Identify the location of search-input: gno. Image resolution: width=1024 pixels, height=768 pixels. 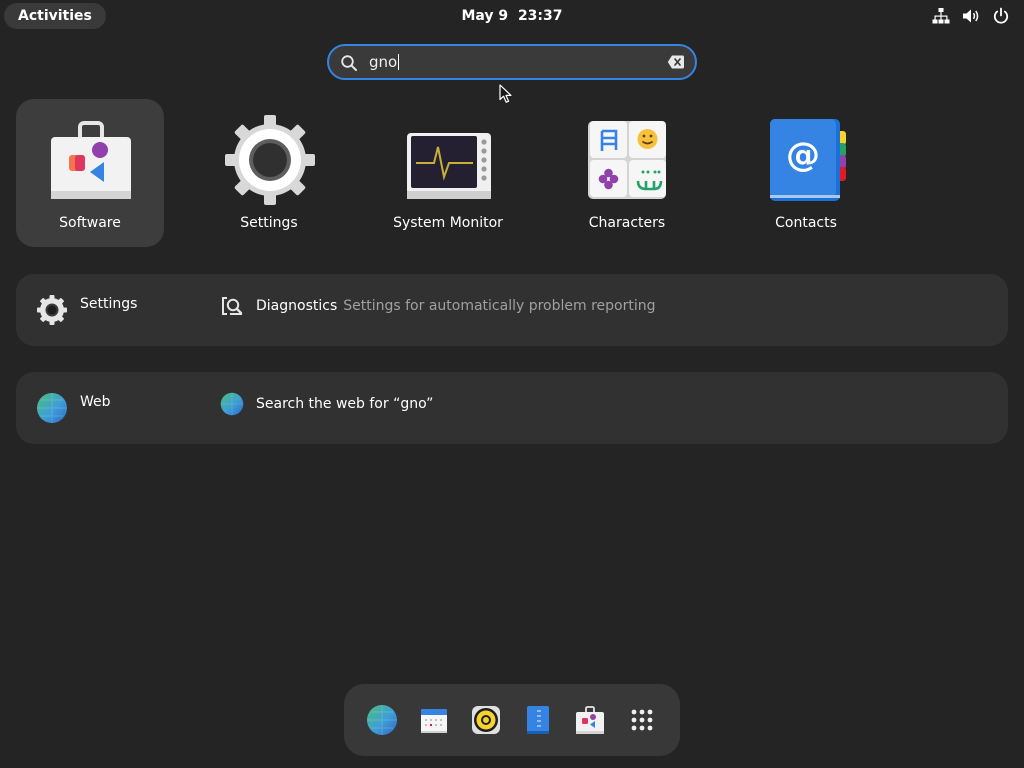
(384, 62).